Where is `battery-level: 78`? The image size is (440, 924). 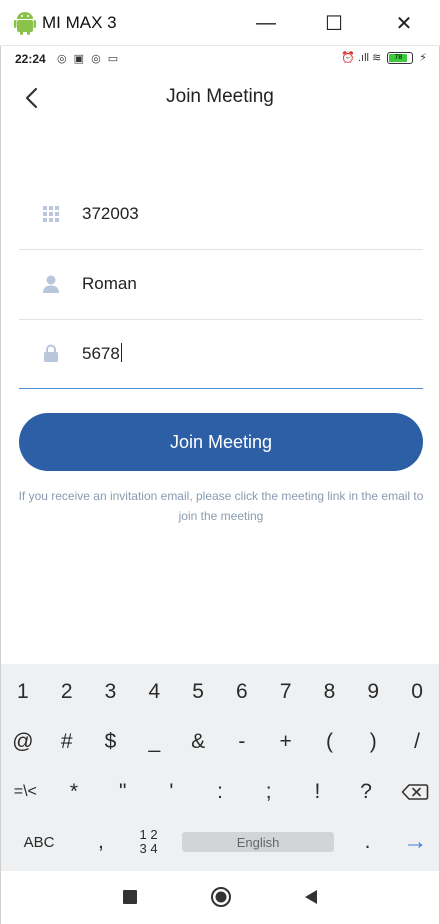
battery-level: 78 is located at coordinates (398, 57).